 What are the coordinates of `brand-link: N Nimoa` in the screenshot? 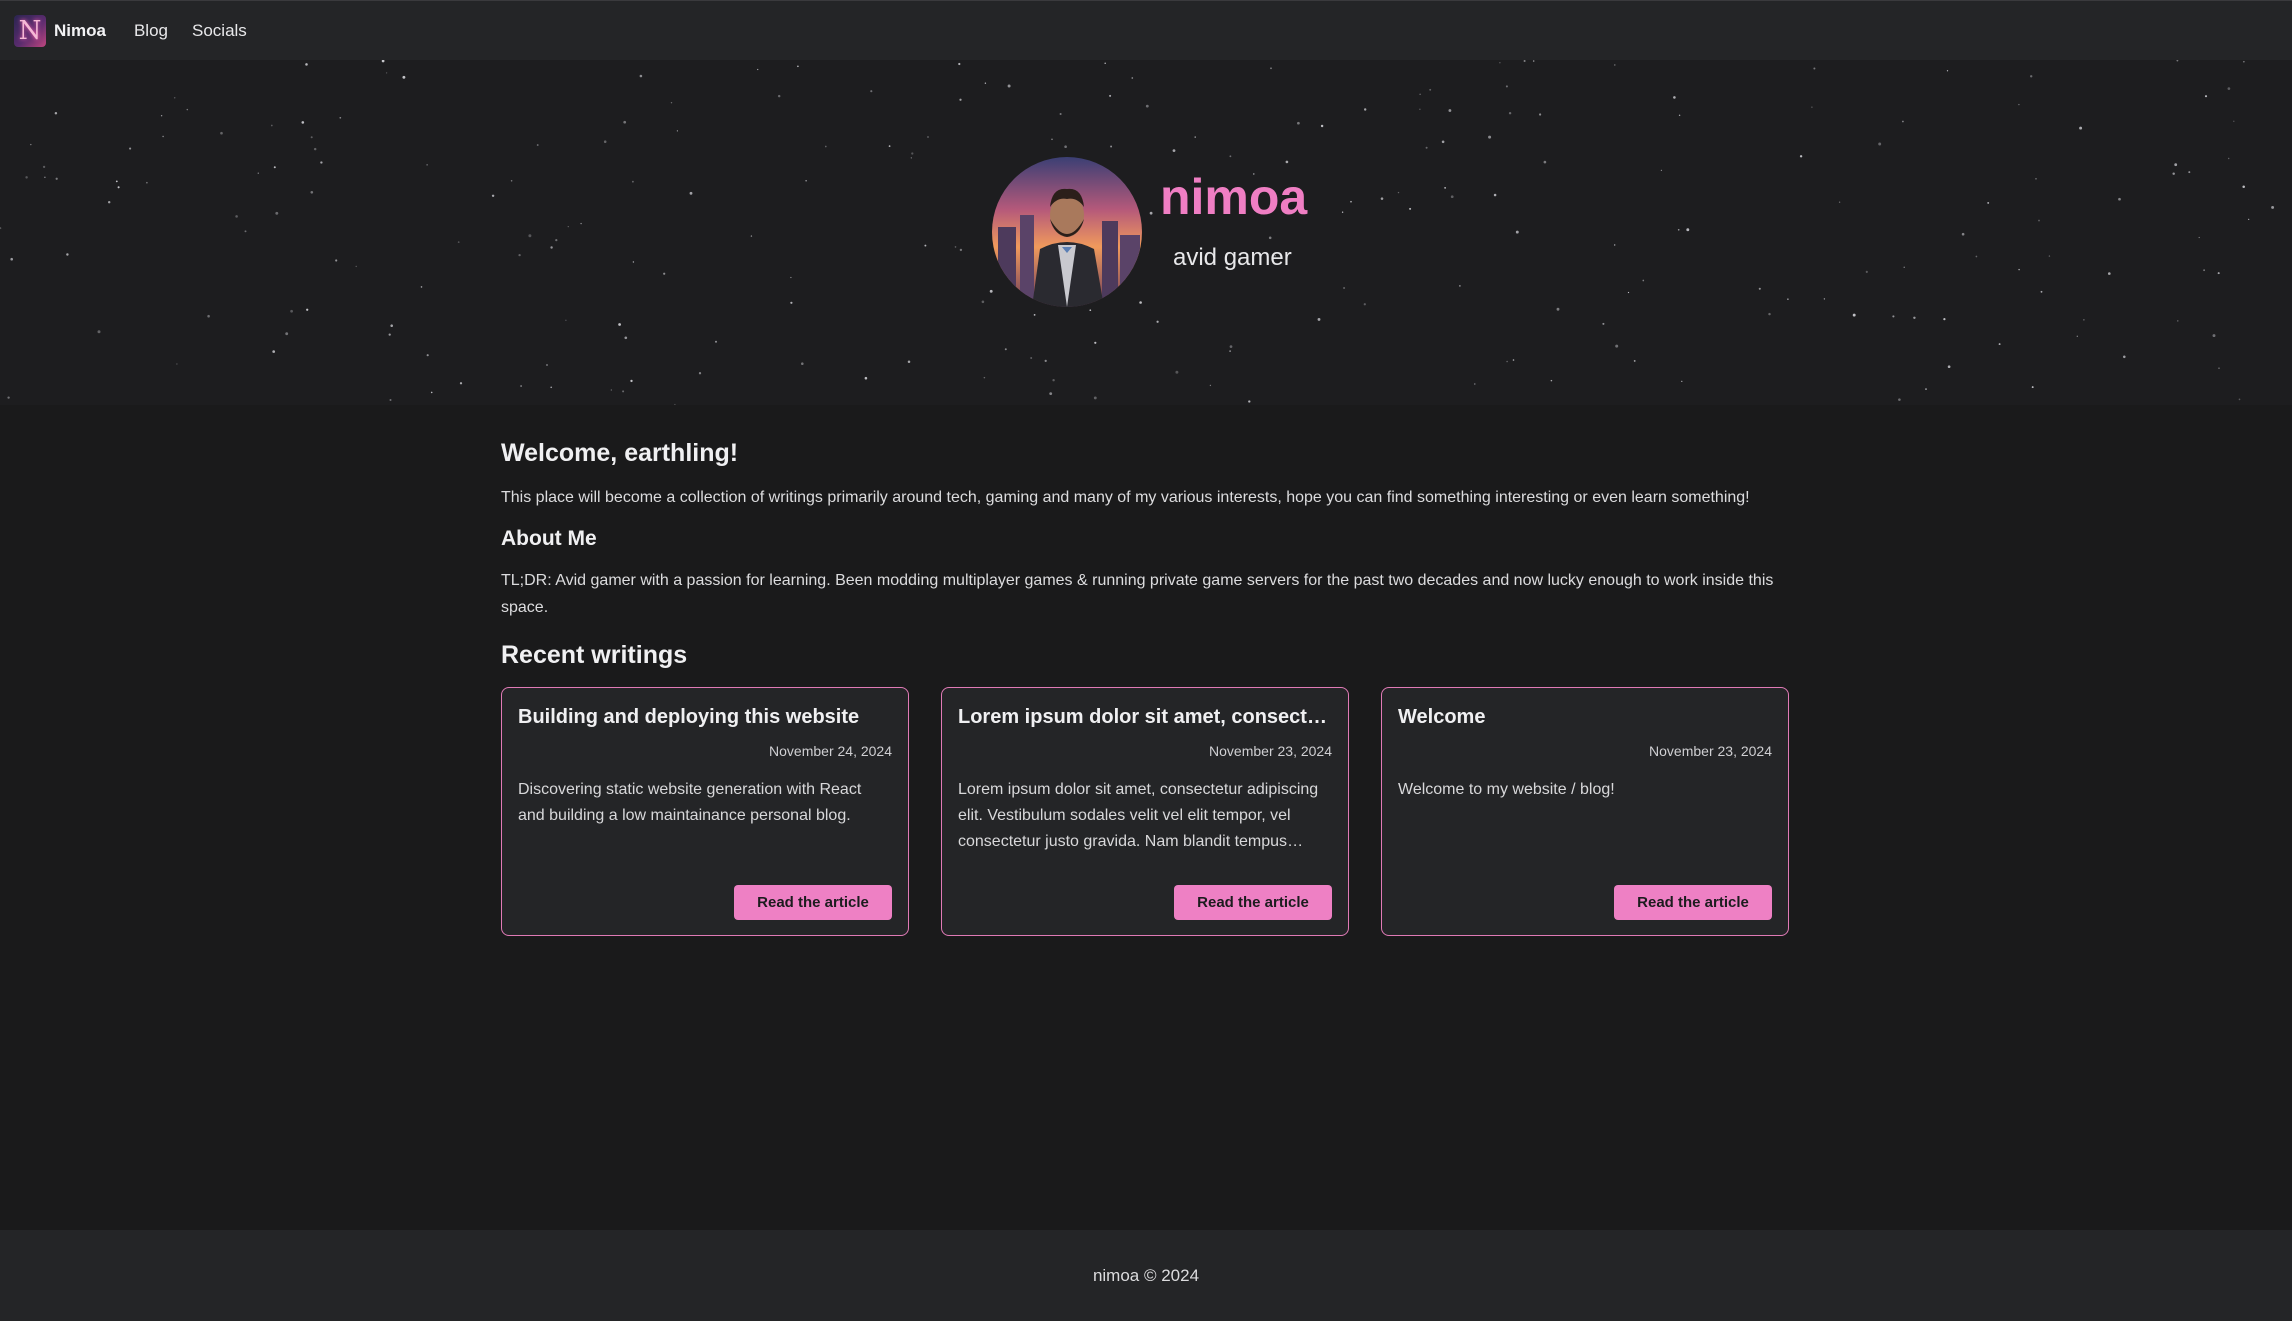 It's located at (60, 30).